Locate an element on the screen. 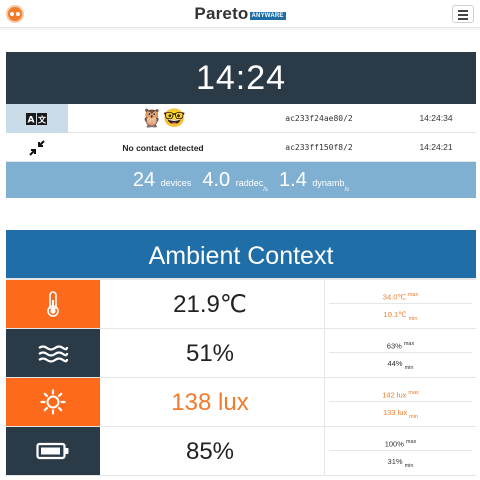  humidity-value: 51% is located at coordinates (210, 353).